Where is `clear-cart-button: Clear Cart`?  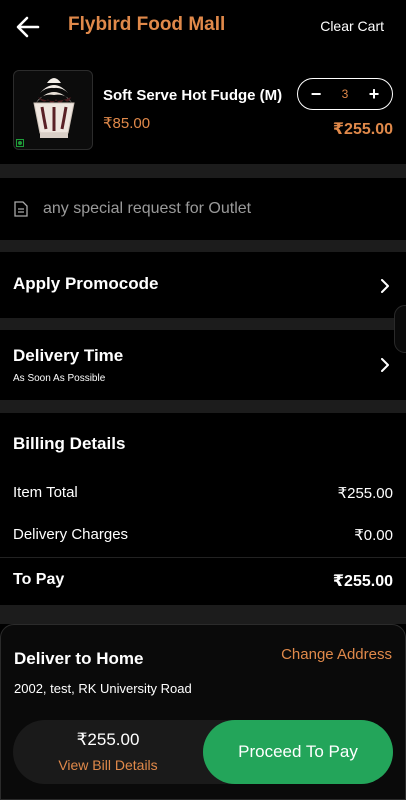 clear-cart-button: Clear Cart is located at coordinates (352, 26).